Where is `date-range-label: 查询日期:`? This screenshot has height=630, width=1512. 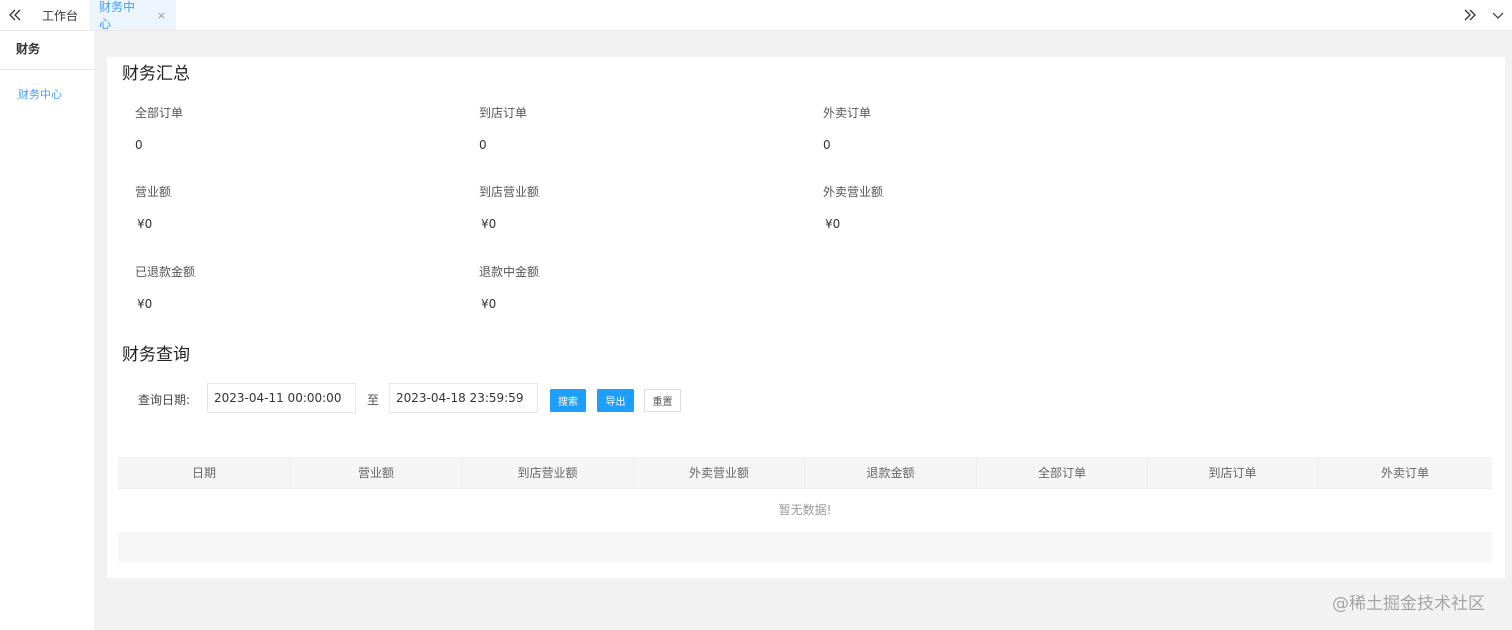 date-range-label: 查询日期: is located at coordinates (164, 400).